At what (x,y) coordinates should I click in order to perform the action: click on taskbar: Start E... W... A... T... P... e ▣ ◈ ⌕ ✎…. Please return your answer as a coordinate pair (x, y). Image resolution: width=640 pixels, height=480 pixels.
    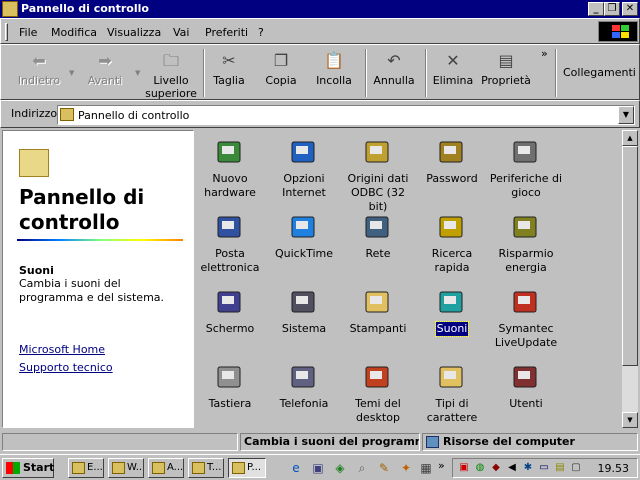
    Looking at the image, I should click on (320, 467).